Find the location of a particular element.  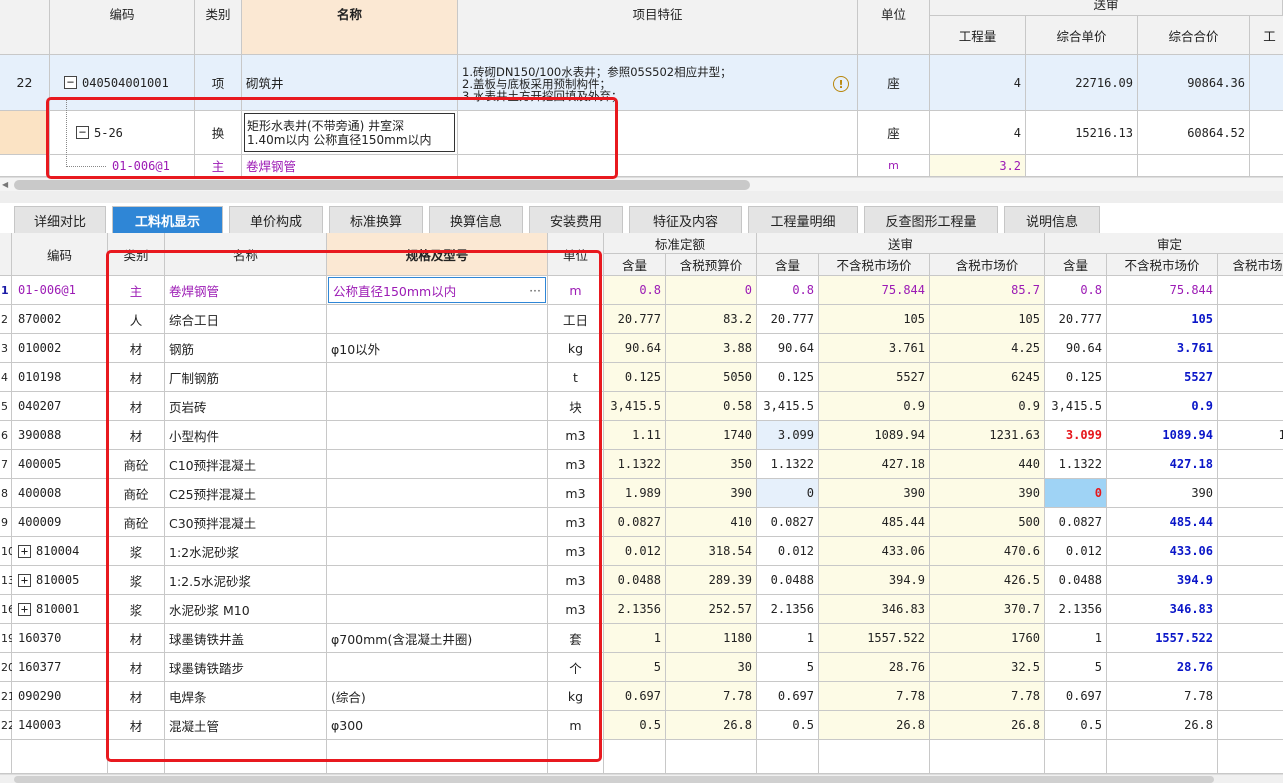

sub-row-qty: 4 is located at coordinates (978, 133).